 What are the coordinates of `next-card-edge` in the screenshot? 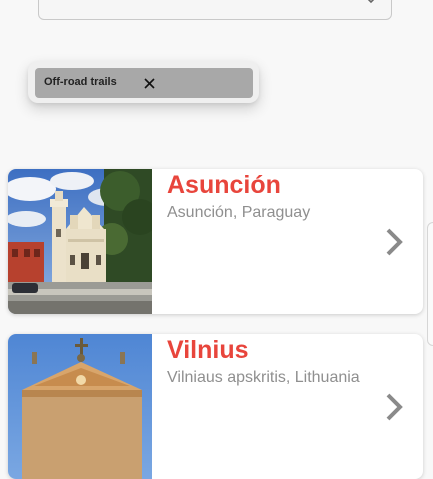 It's located at (430, 284).